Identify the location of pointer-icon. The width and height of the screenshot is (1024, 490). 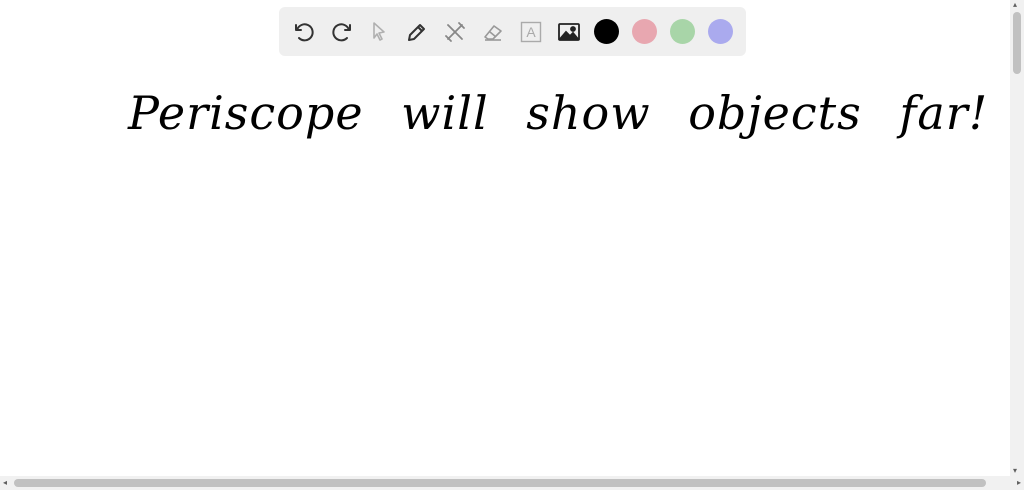
(379, 31).